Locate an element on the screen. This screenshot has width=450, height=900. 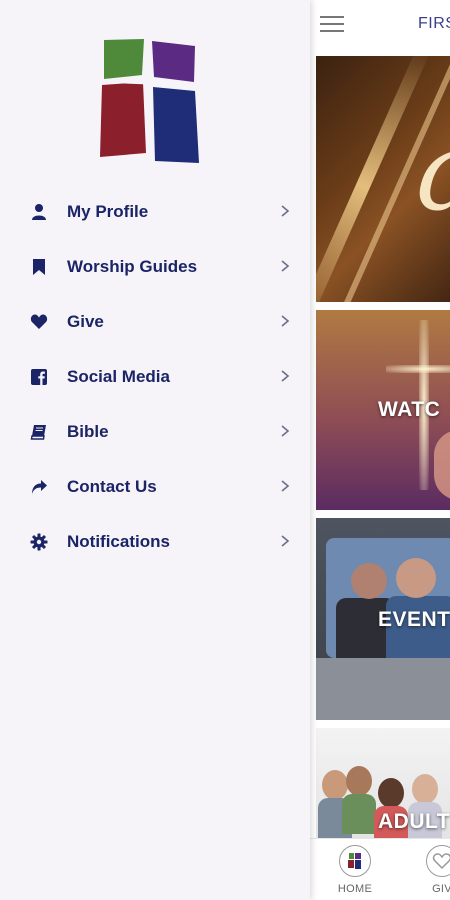
menu-item-worship-guides: Worship Guides is located at coordinates (155, 266).